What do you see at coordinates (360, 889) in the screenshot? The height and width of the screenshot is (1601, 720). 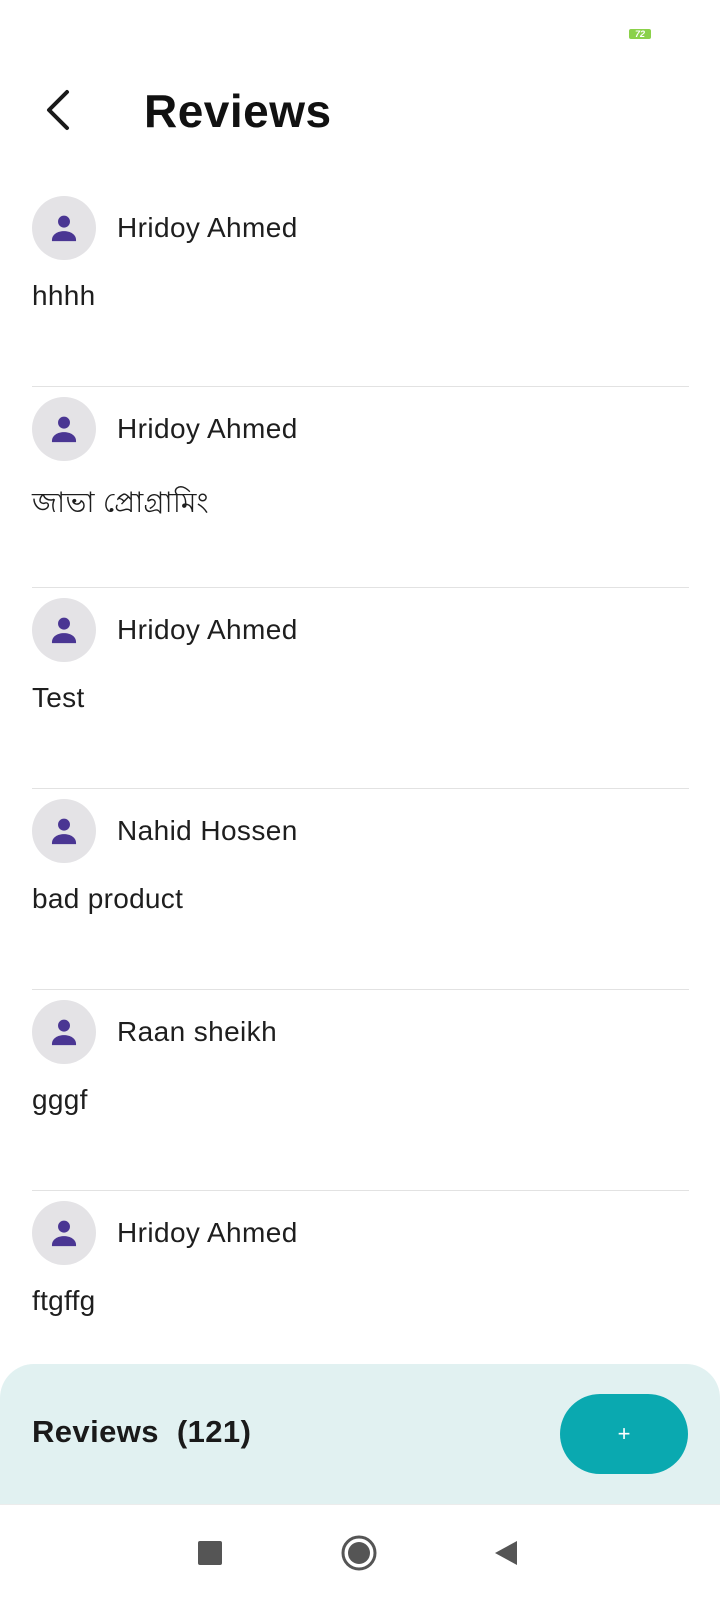 I see `review-item: Nahid Hossen bad product` at bounding box center [360, 889].